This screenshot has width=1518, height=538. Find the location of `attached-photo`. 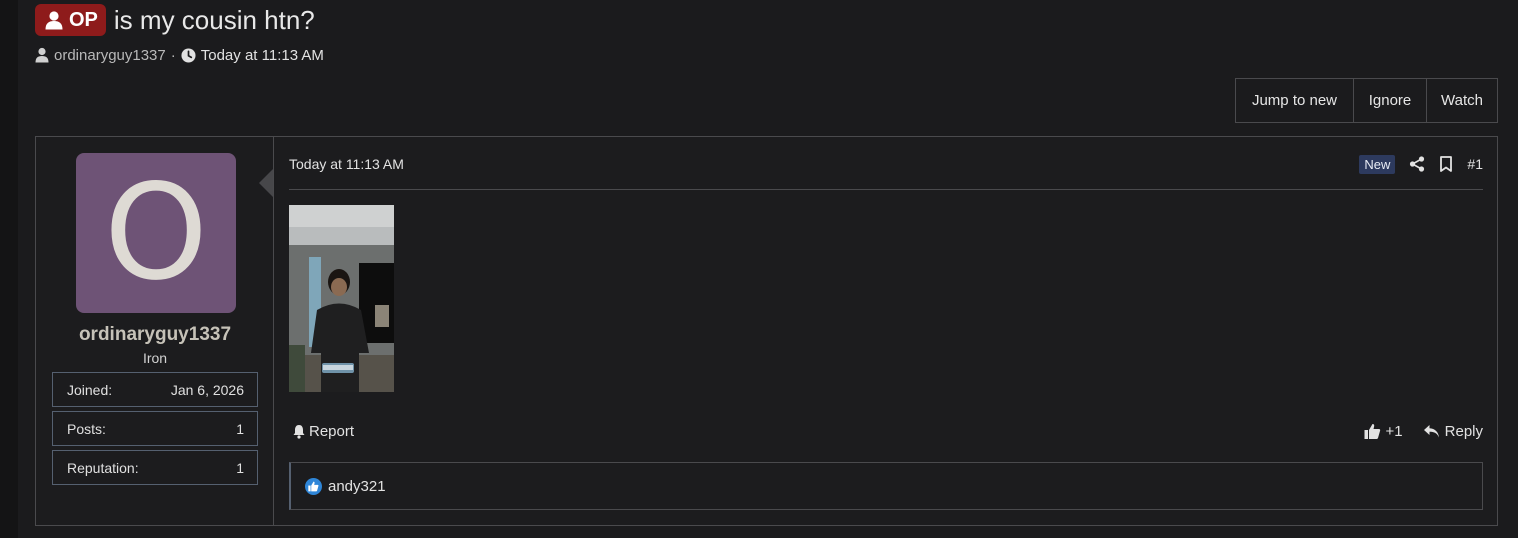

attached-photo is located at coordinates (341, 298).